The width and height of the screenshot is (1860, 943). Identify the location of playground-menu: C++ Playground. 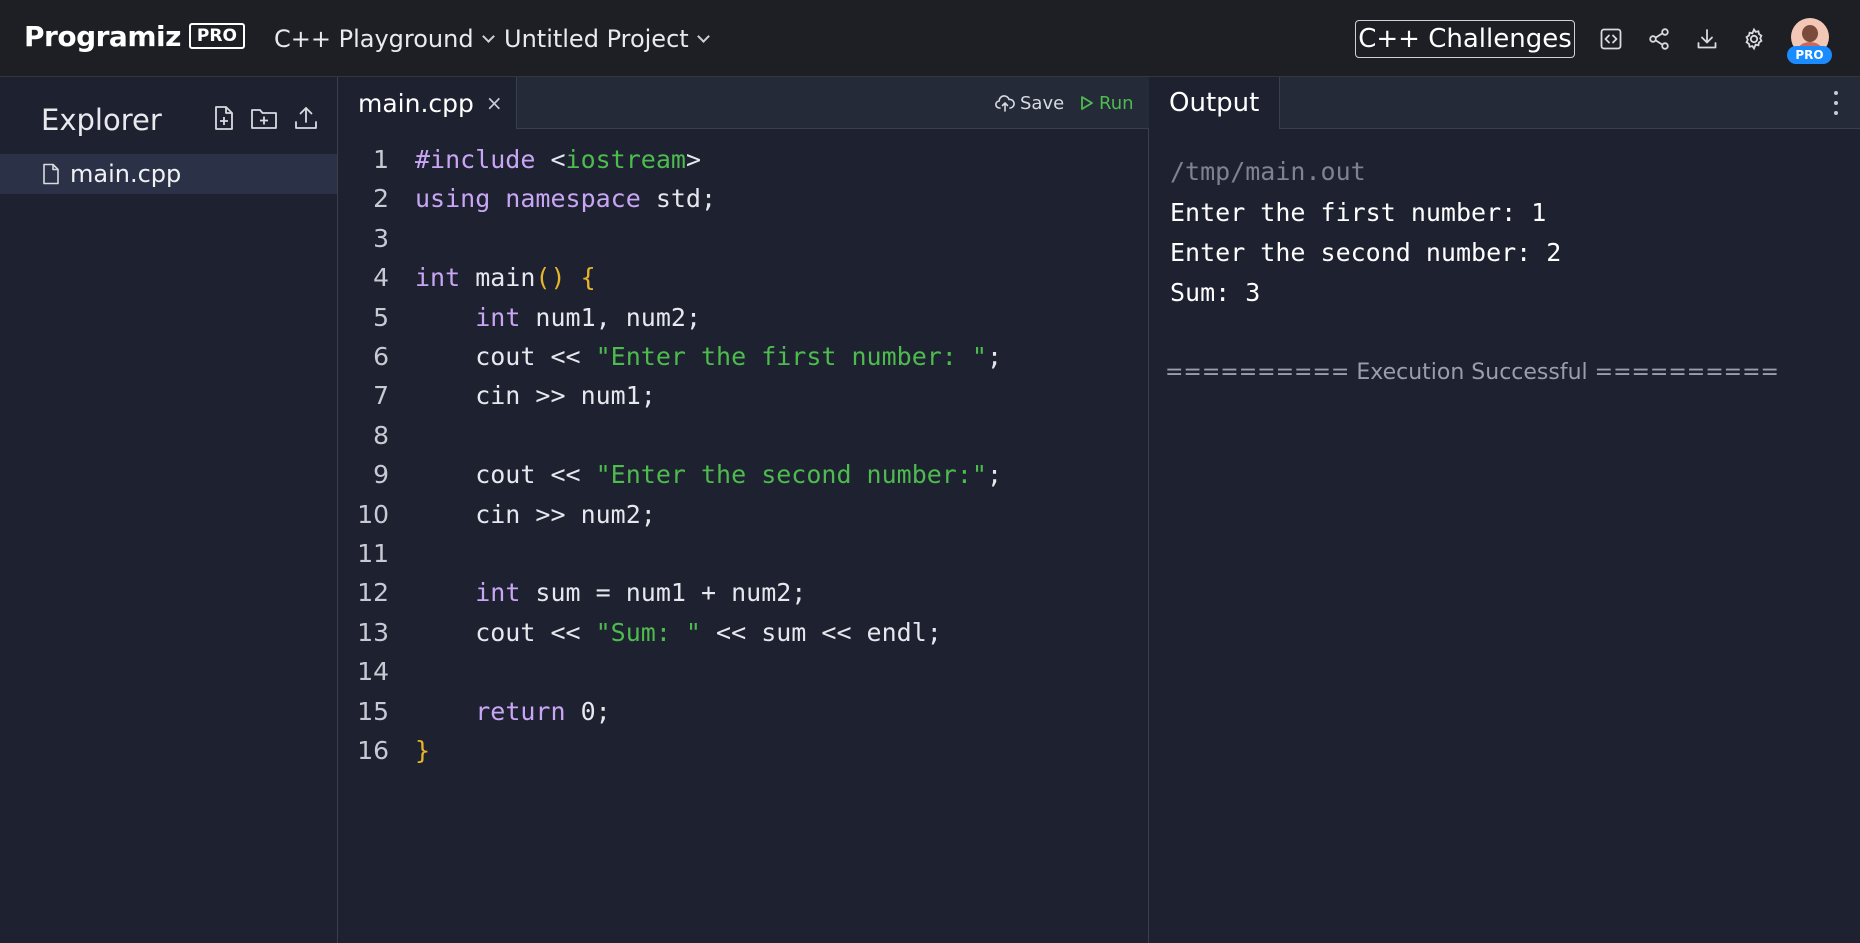
(384, 39).